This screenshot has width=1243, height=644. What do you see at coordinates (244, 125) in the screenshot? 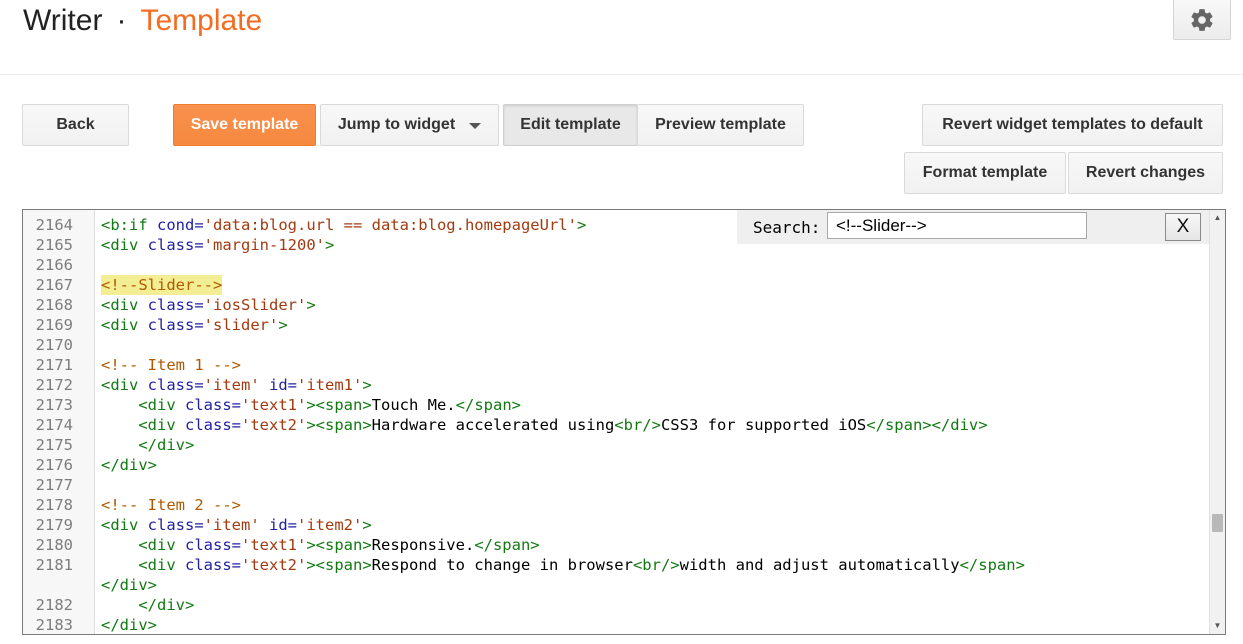
I see `save-template-button: Save template` at bounding box center [244, 125].